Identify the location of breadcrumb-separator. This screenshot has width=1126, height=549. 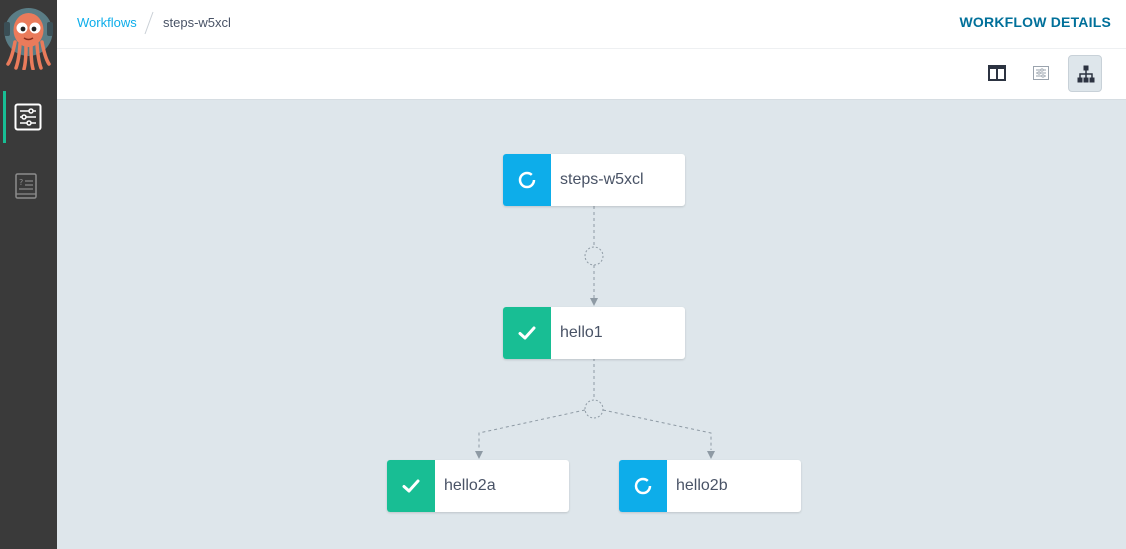
(149, 23).